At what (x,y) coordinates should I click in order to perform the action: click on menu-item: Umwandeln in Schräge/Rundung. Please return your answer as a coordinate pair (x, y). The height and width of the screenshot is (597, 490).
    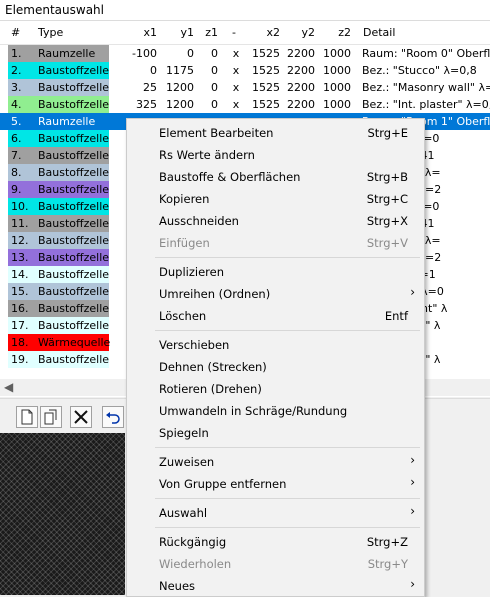
    Looking at the image, I should click on (275, 411).